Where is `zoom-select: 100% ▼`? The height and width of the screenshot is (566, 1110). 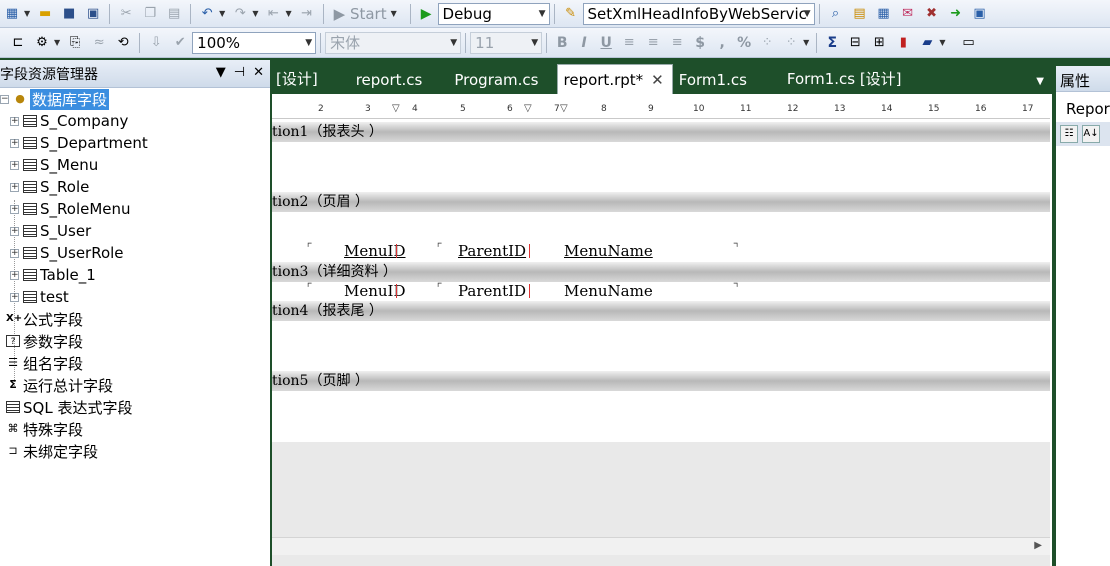 zoom-select: 100% ▼ is located at coordinates (254, 42).